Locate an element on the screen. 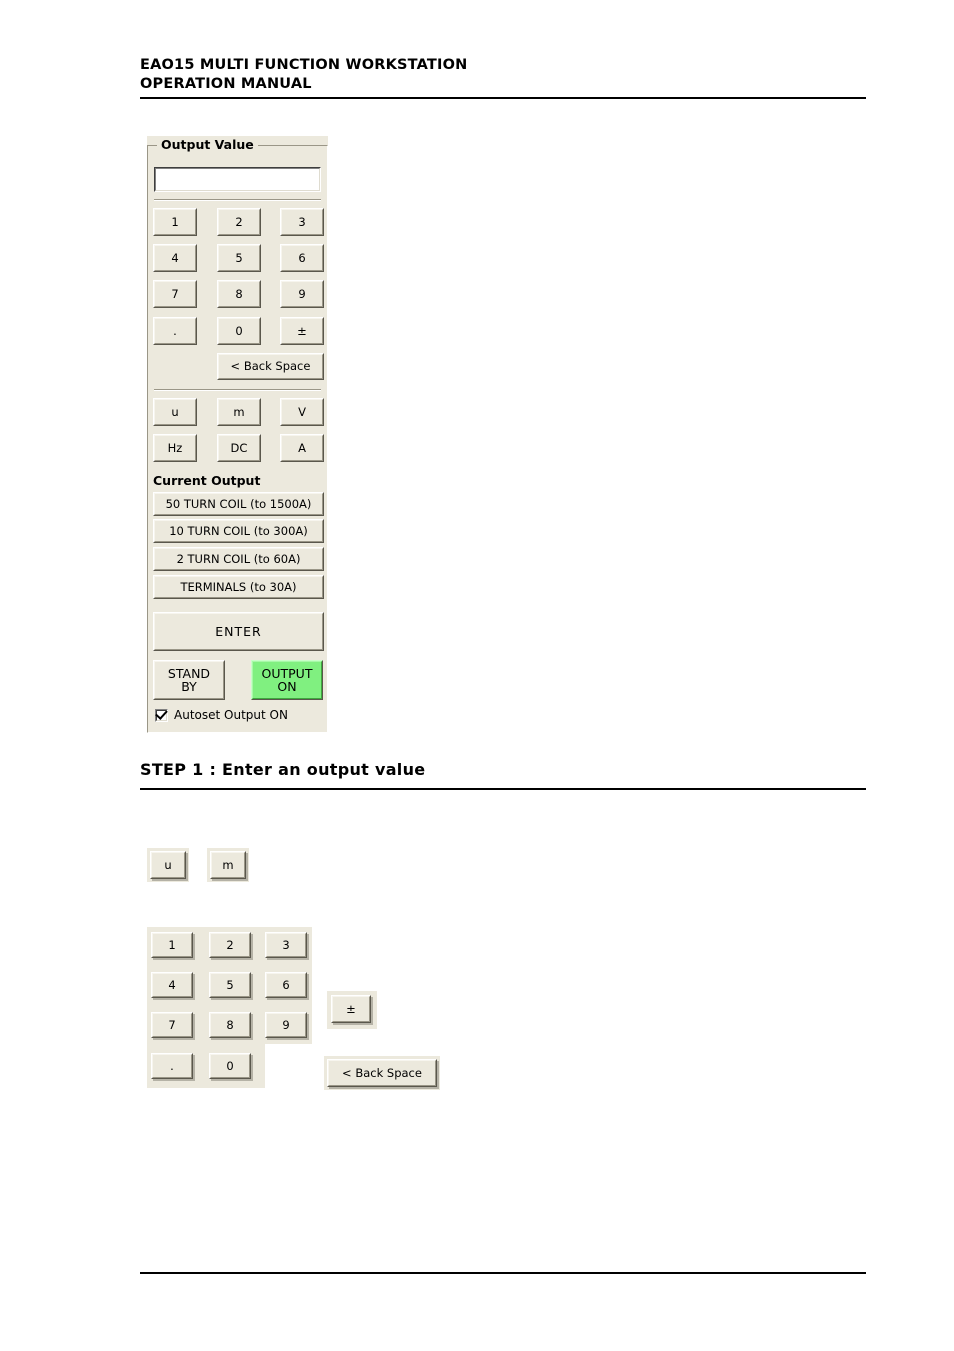 This screenshot has width=954, height=1351. keypad-button-3: 3 is located at coordinates (302, 222).